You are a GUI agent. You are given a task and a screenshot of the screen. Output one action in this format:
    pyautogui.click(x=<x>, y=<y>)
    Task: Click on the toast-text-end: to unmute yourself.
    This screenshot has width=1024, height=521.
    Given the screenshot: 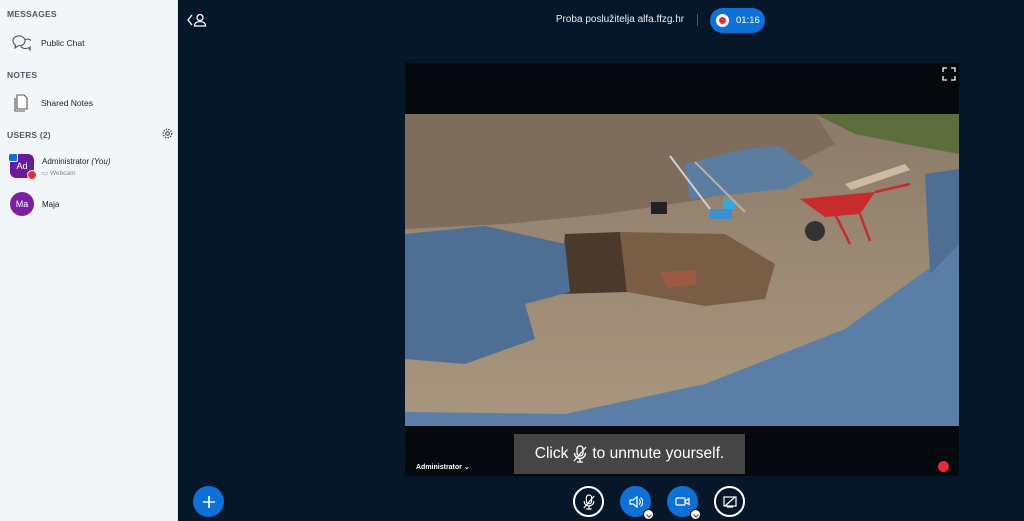 What is the action you would take?
    pyautogui.click(x=658, y=453)
    